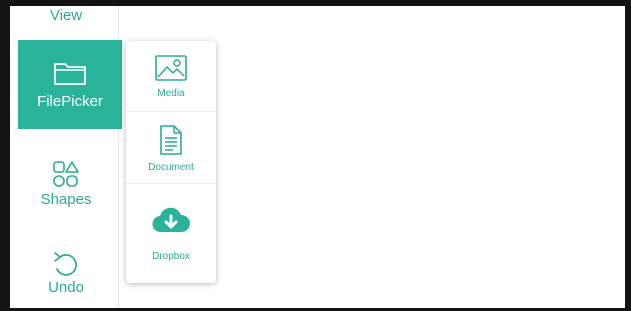  What do you see at coordinates (70, 73) in the screenshot?
I see `folder-icon` at bounding box center [70, 73].